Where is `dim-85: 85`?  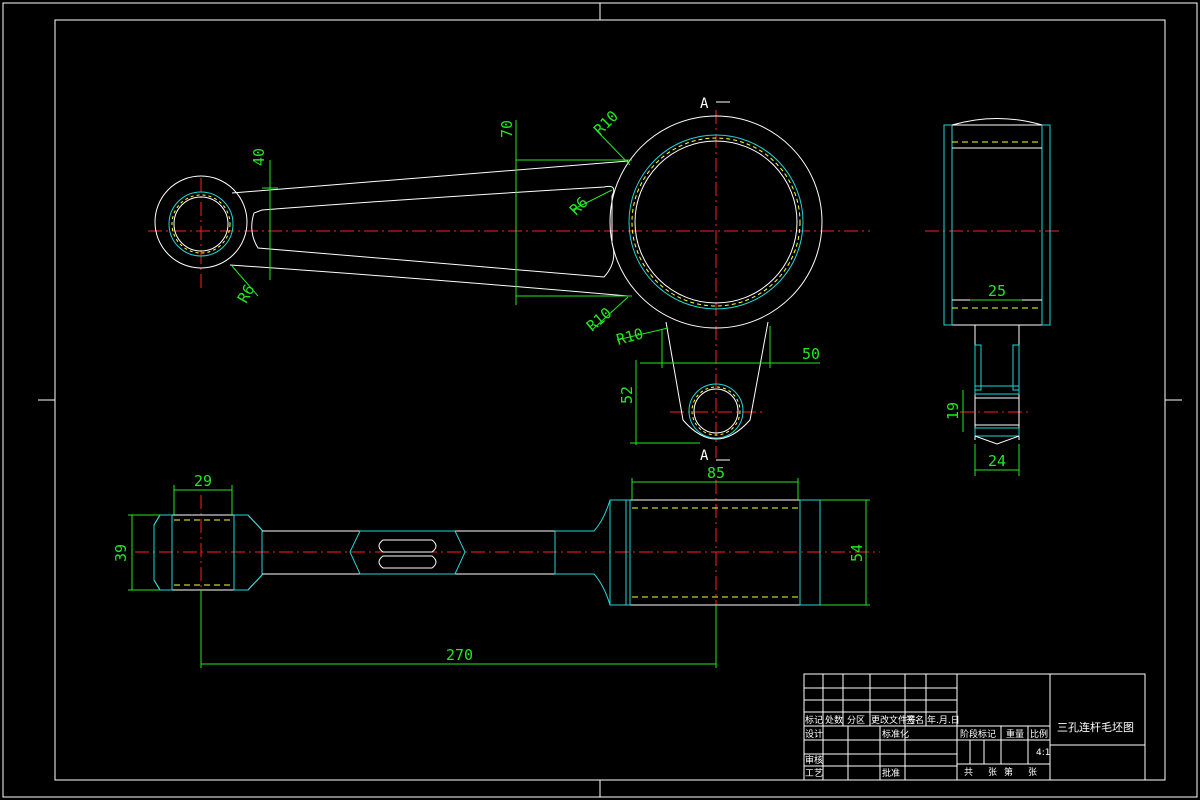 dim-85: 85 is located at coordinates (716, 473).